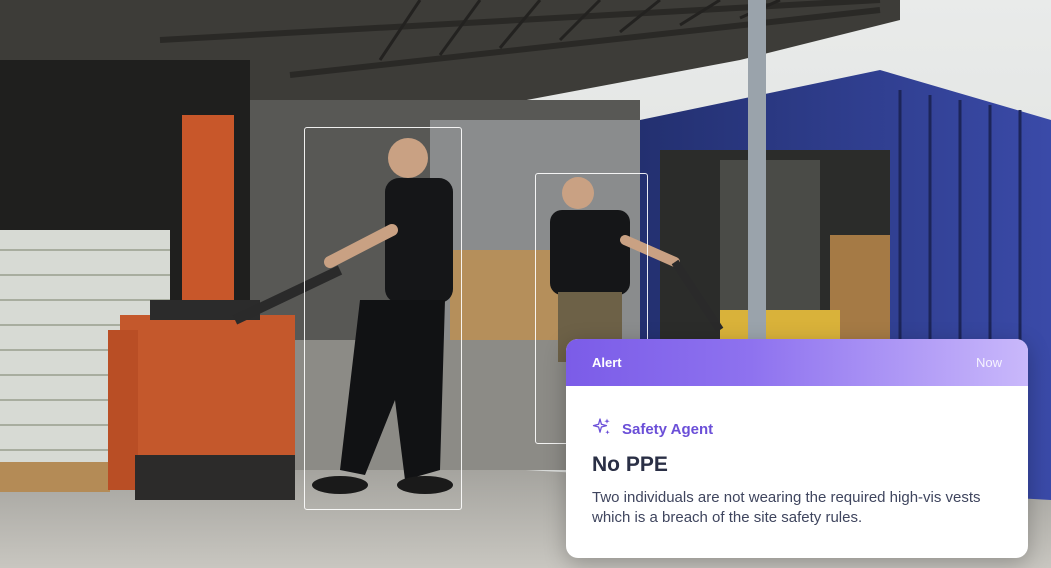  What do you see at coordinates (607, 362) in the screenshot?
I see `alert-label: Alert` at bounding box center [607, 362].